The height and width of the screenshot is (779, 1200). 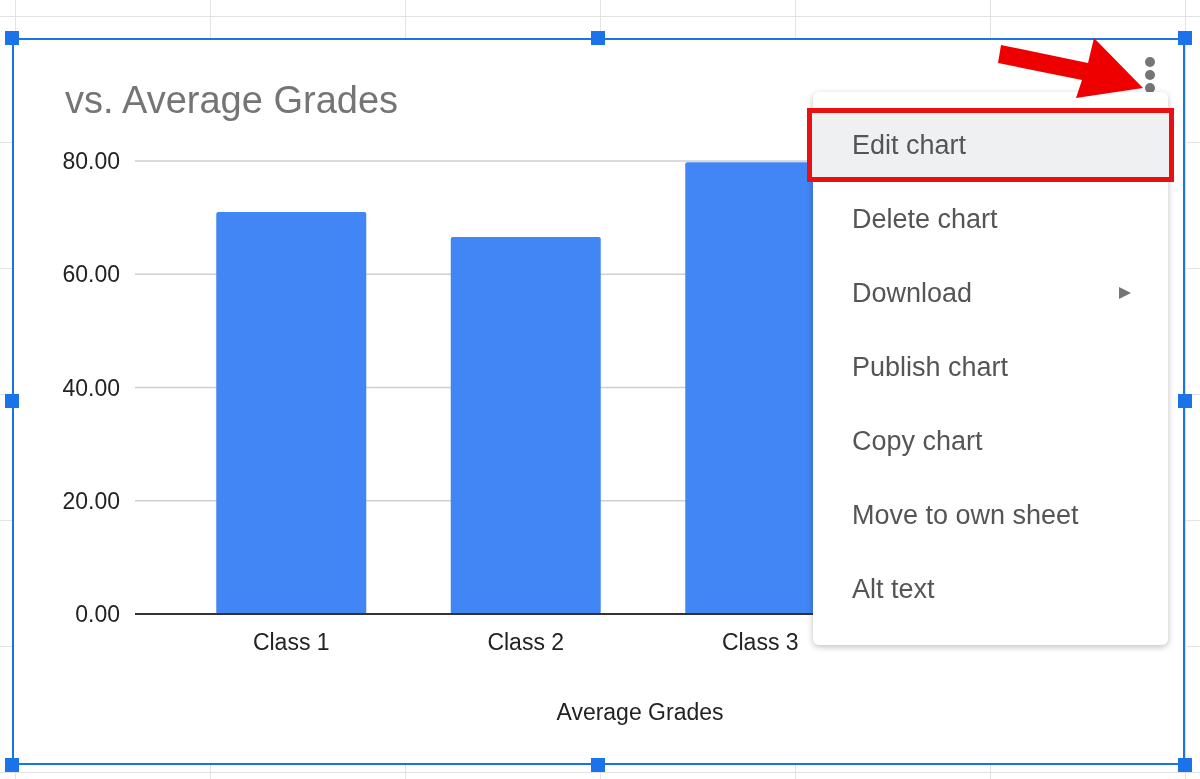 What do you see at coordinates (1150, 75) in the screenshot?
I see `more-options-icon` at bounding box center [1150, 75].